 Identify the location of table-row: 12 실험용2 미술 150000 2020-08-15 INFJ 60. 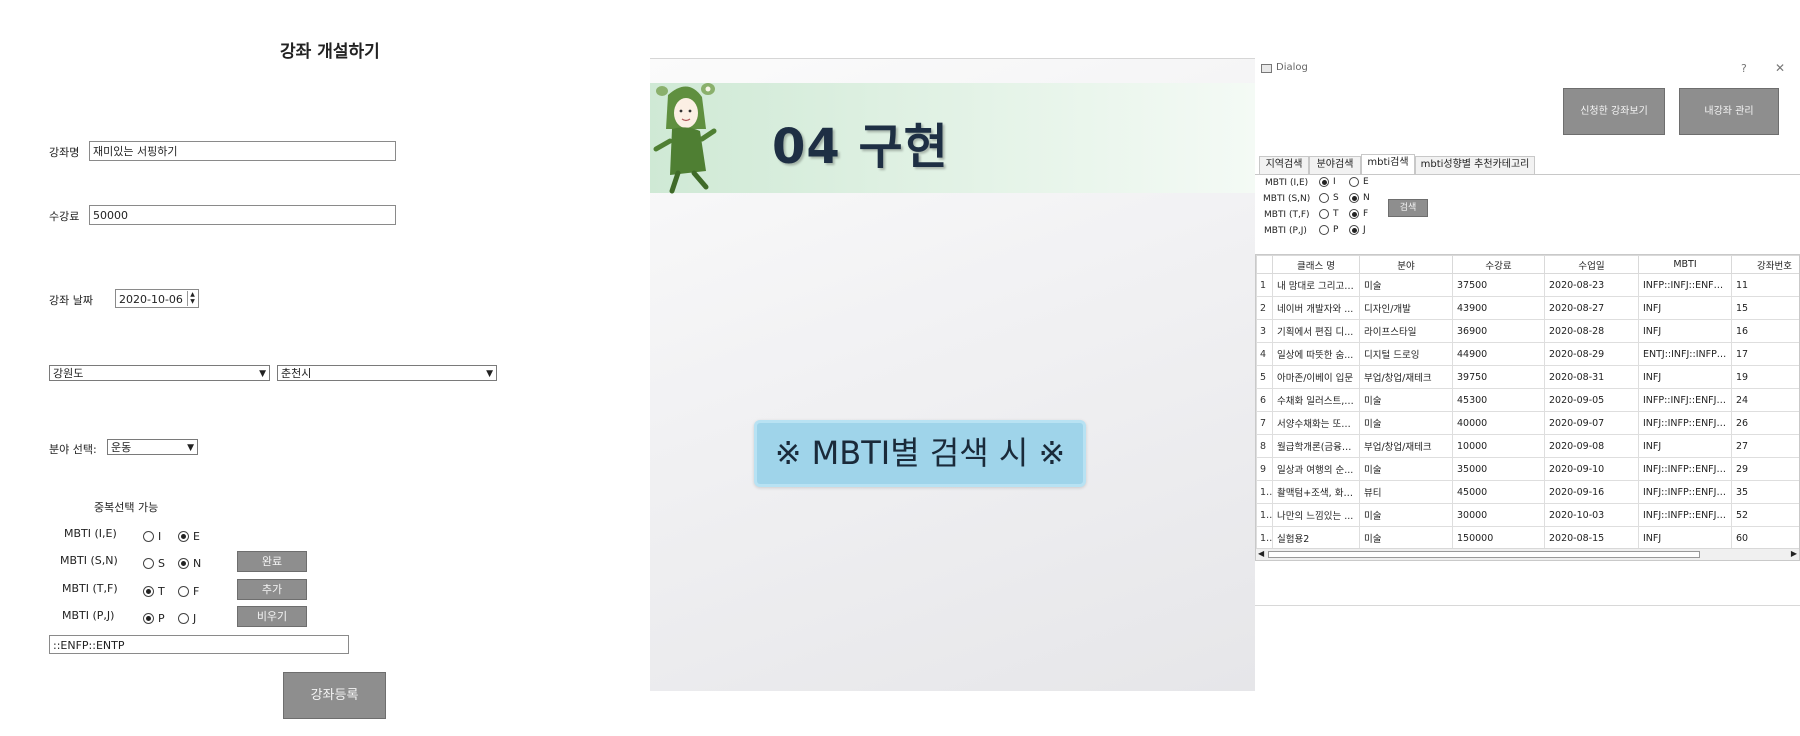
(1527, 538).